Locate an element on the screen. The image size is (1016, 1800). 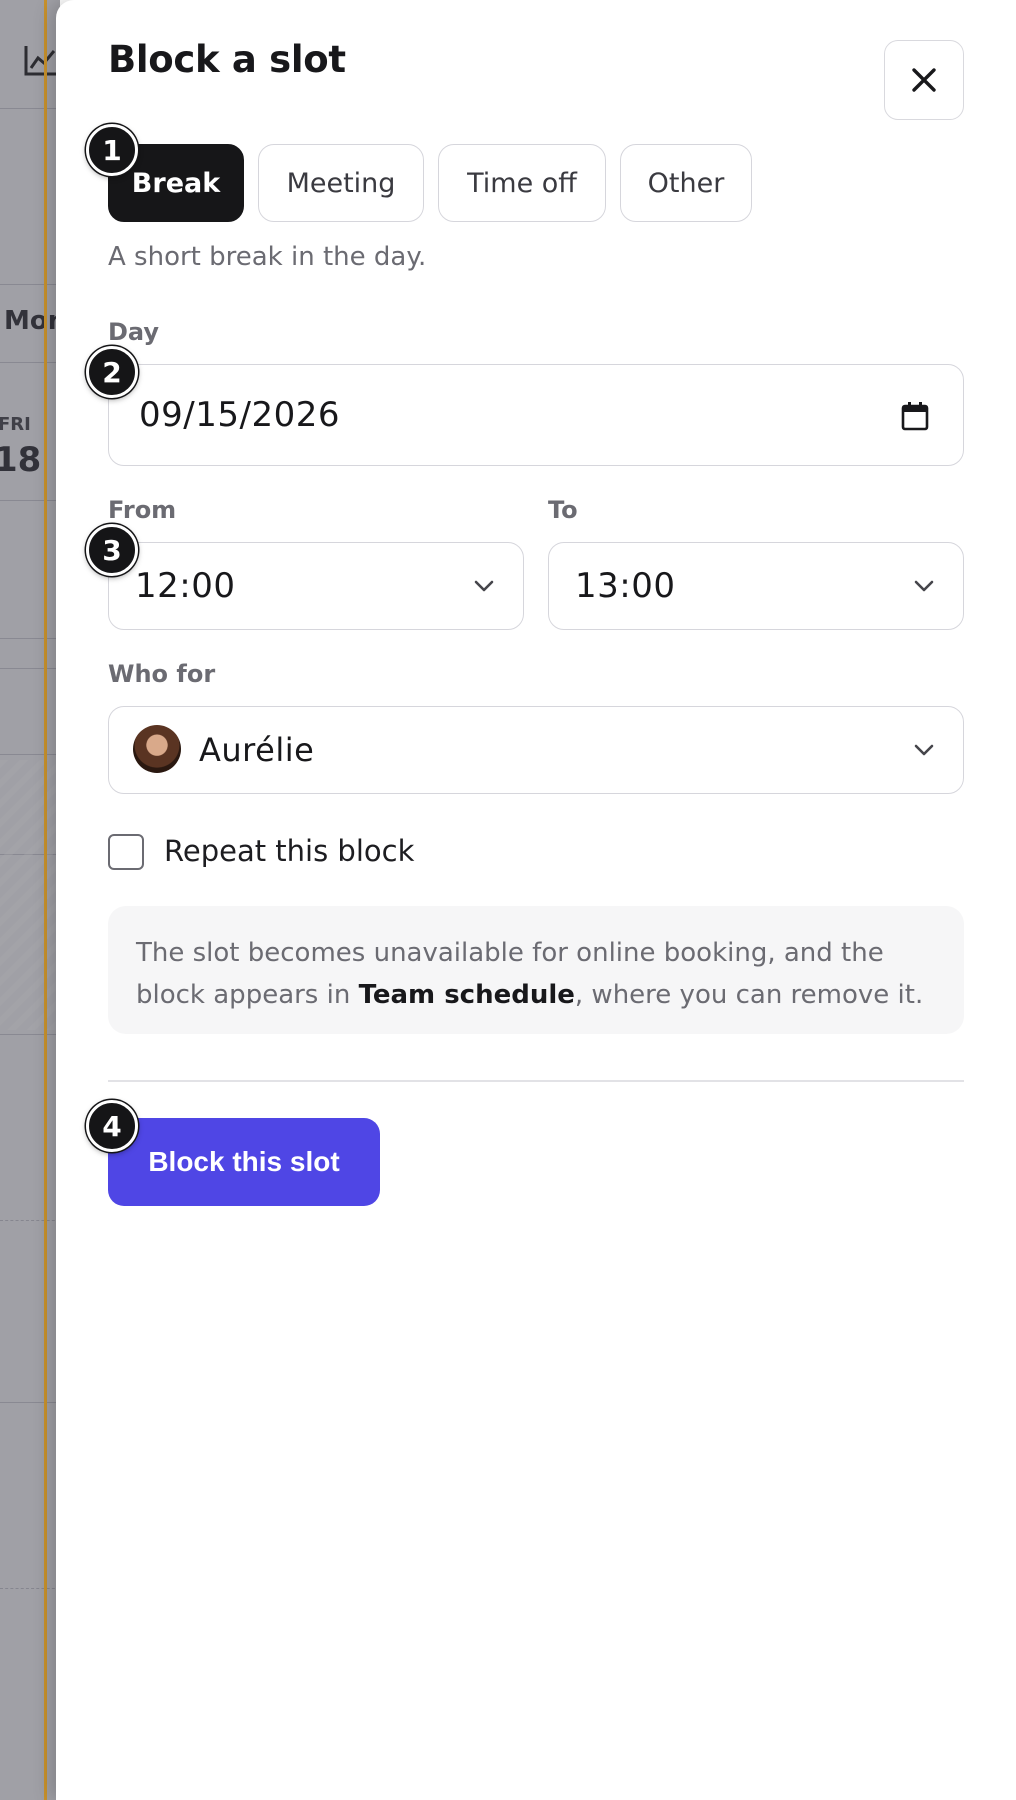
info-text-after: , where you can remove it. is located at coordinates (749, 995).